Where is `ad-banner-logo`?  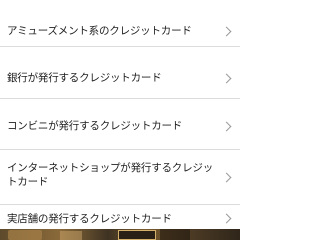 ad-banner-logo is located at coordinates (137, 235).